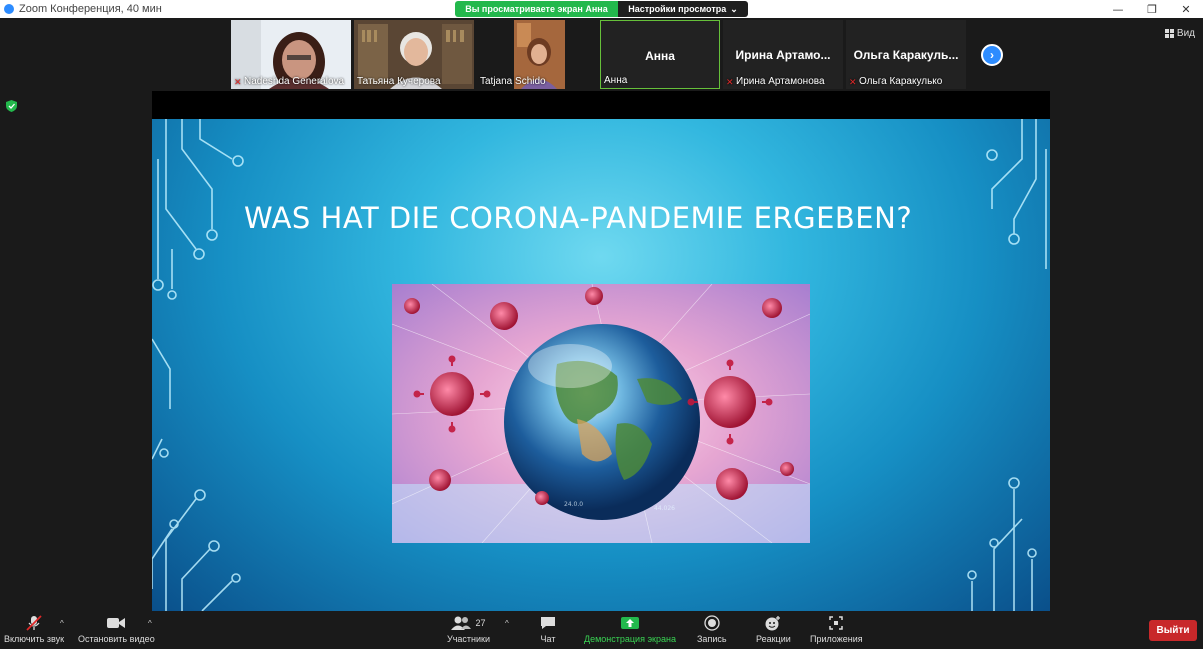  Describe the element at coordinates (601, 105) in the screenshot. I see `shared-screen-top-bar` at that location.